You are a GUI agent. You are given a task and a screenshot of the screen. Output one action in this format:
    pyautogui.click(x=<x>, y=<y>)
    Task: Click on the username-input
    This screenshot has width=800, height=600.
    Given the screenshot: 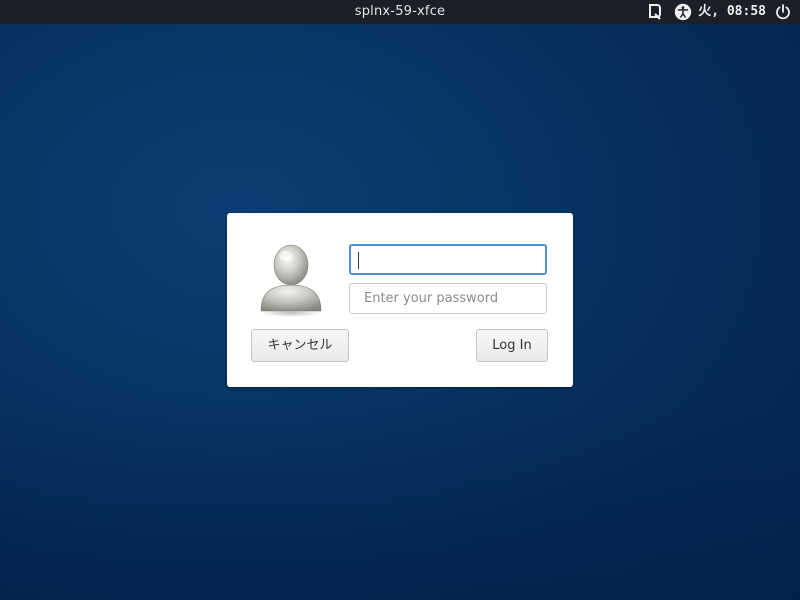 What is the action you would take?
    pyautogui.click(x=448, y=259)
    